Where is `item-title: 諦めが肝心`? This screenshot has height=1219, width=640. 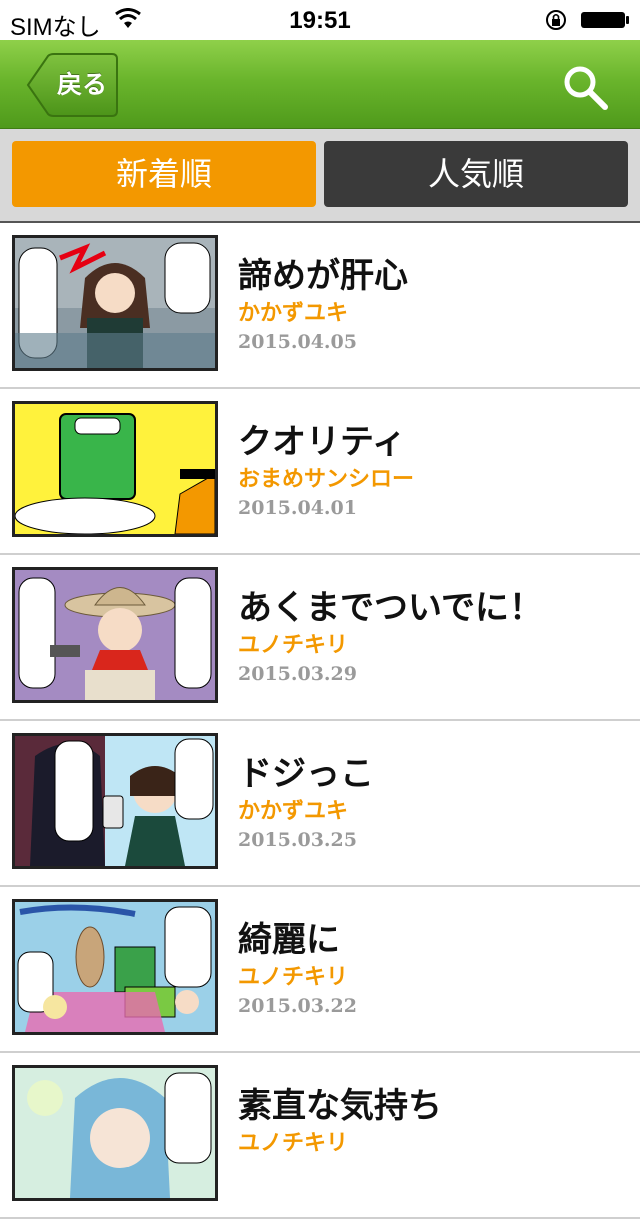 item-title: 諦めが肝心 is located at coordinates (323, 276).